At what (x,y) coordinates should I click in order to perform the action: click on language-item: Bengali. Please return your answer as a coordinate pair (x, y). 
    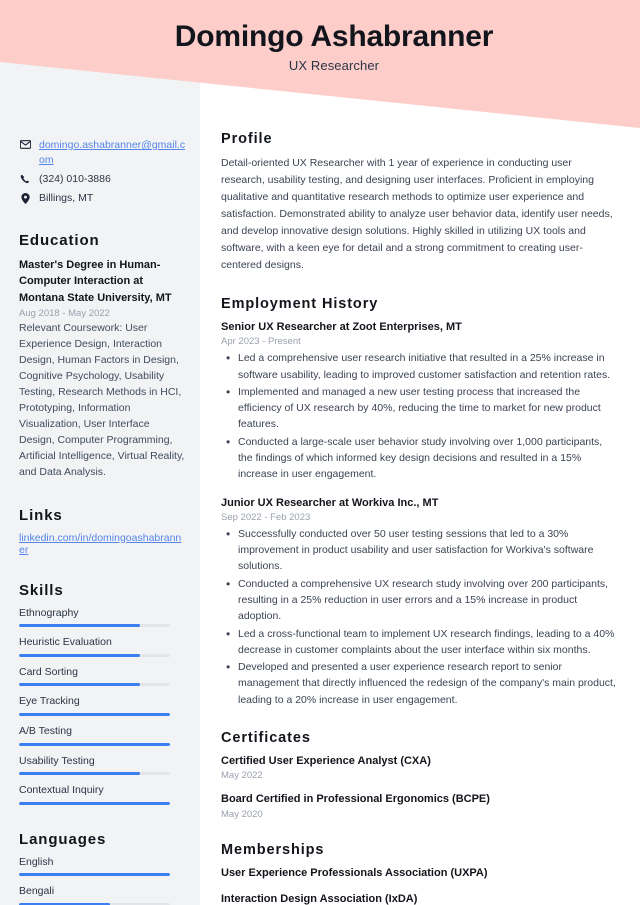
    Looking at the image, I should click on (102, 895).